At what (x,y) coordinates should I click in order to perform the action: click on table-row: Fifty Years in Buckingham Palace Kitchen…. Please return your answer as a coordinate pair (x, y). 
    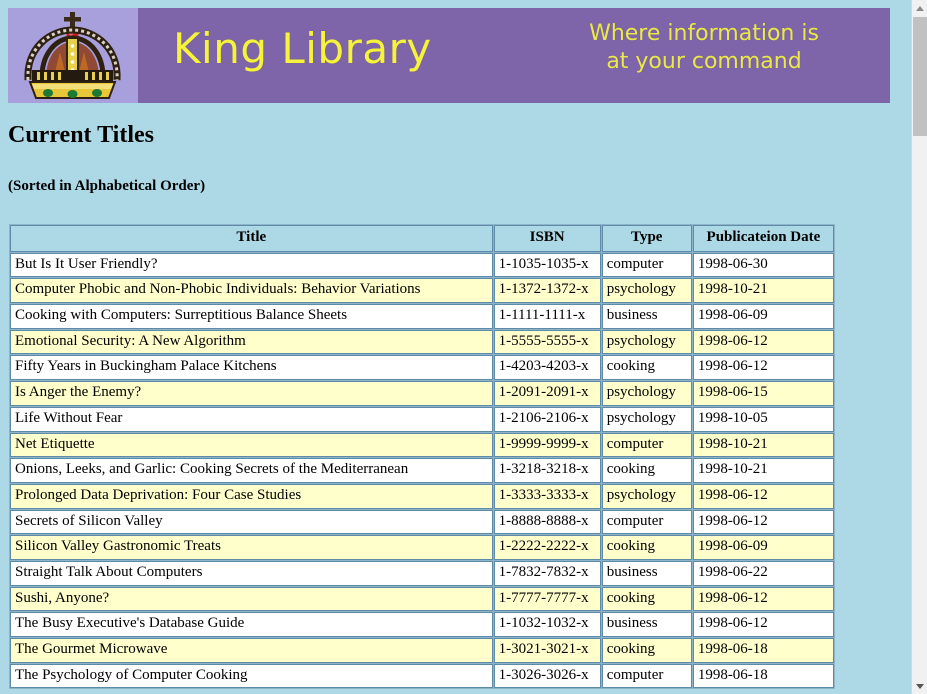
    Looking at the image, I should click on (422, 368).